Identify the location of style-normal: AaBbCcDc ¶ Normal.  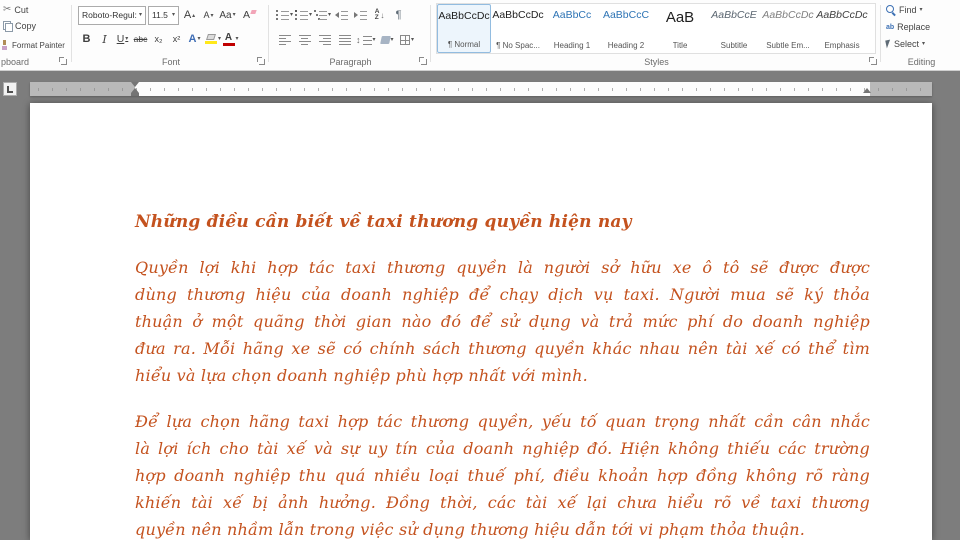
(464, 28).